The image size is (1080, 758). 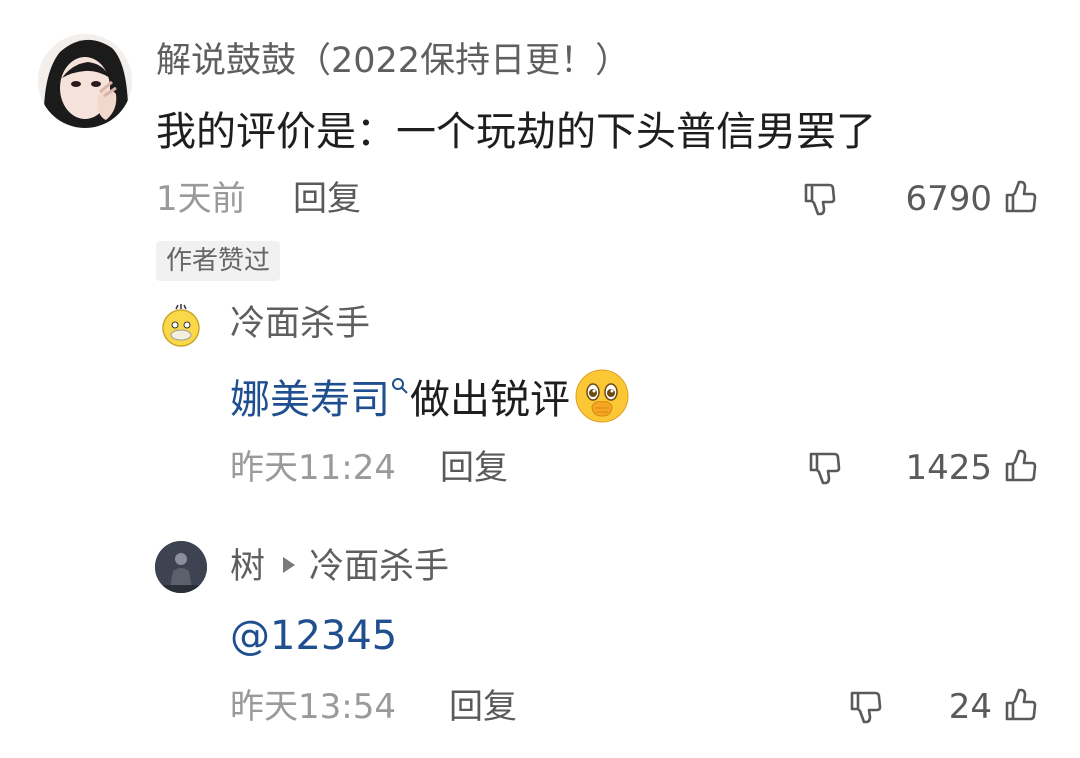 What do you see at coordinates (393, 61) in the screenshot?
I see `commenter-name: 解说鼓鼓（2022保持日更！）` at bounding box center [393, 61].